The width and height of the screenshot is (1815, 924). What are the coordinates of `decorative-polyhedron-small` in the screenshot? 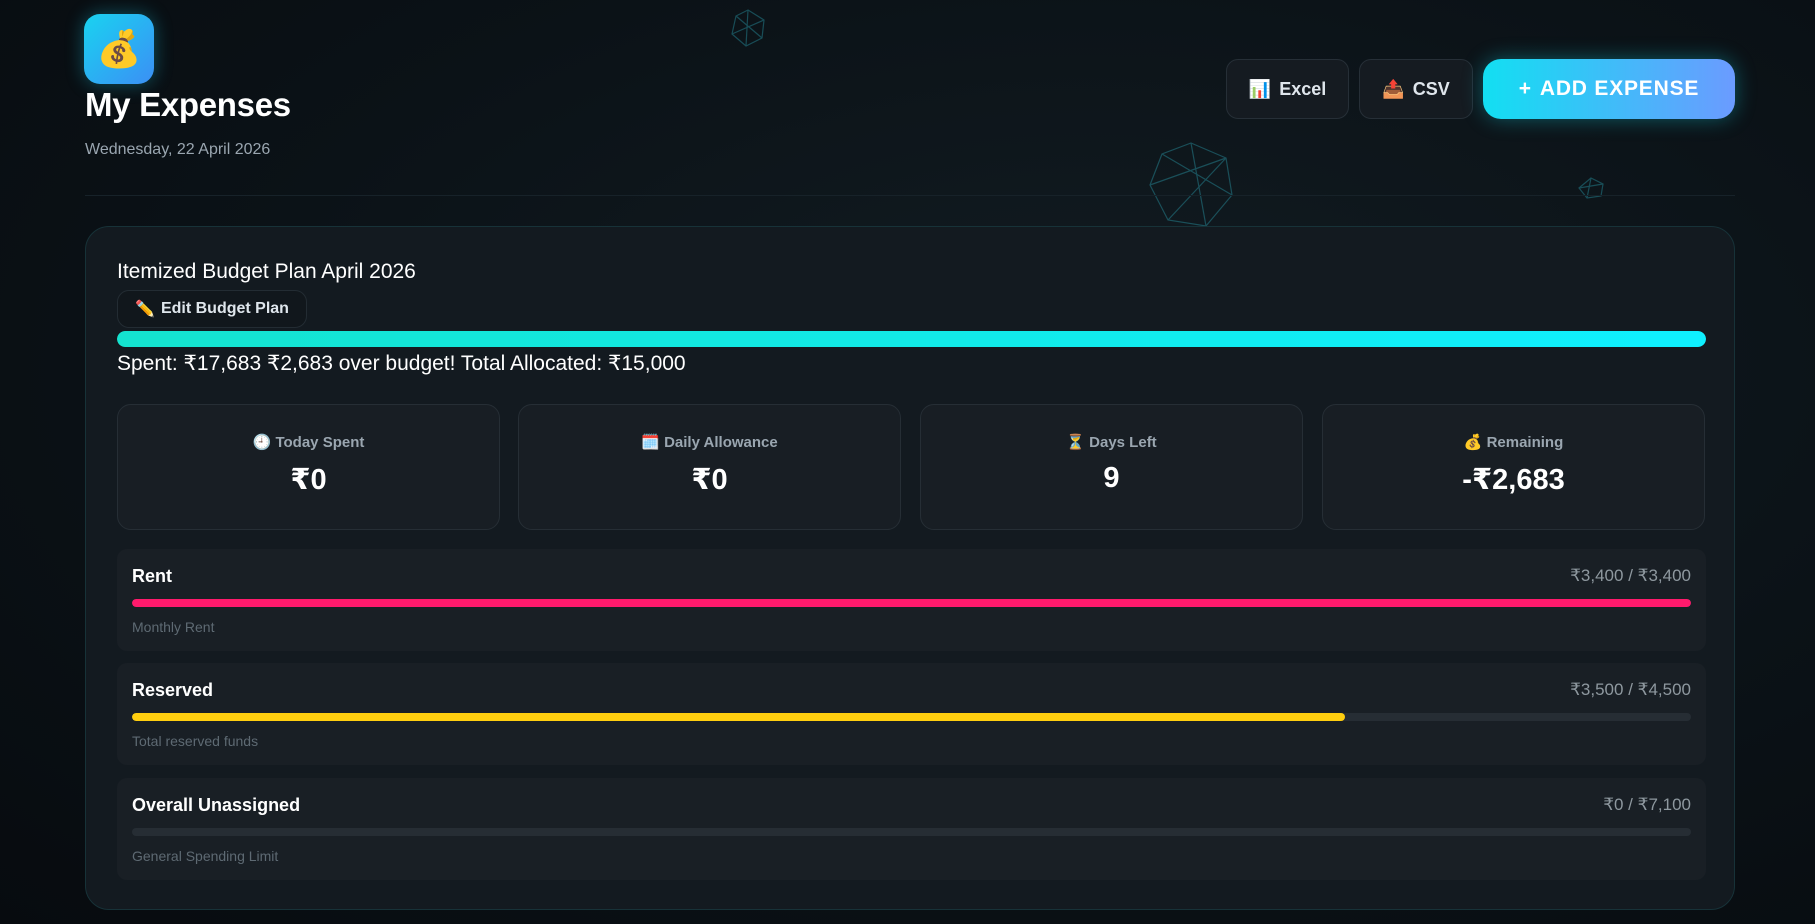 It's located at (748, 28).